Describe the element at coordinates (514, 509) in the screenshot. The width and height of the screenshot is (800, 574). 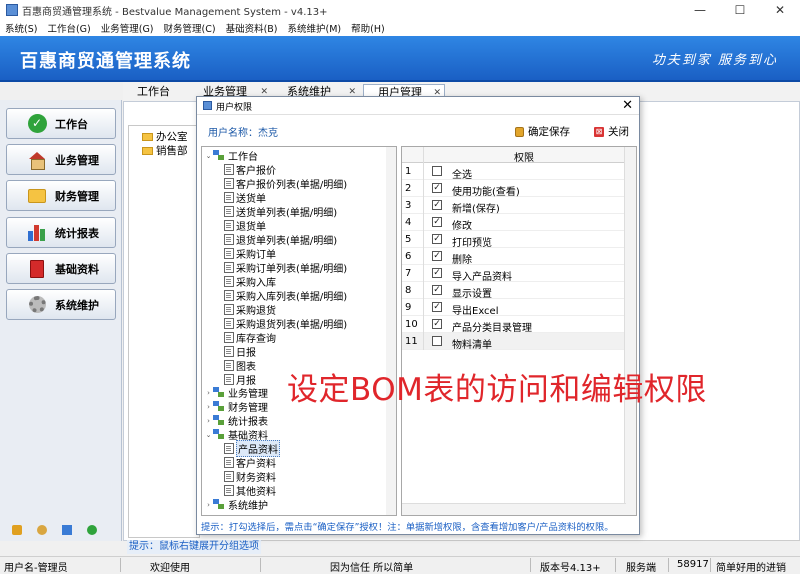
I see `grid-horizontal-scrollbar` at that location.